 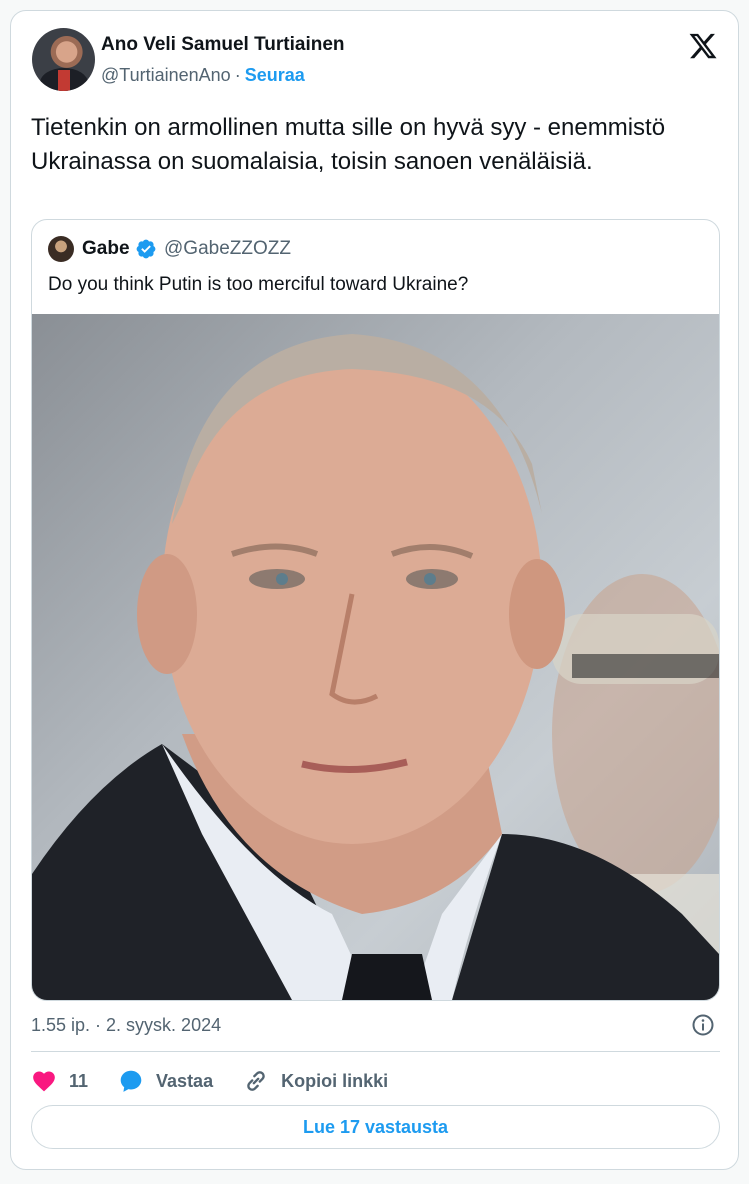 What do you see at coordinates (223, 45) in the screenshot?
I see `author-name: Ano Veli Samuel Turtiainen` at bounding box center [223, 45].